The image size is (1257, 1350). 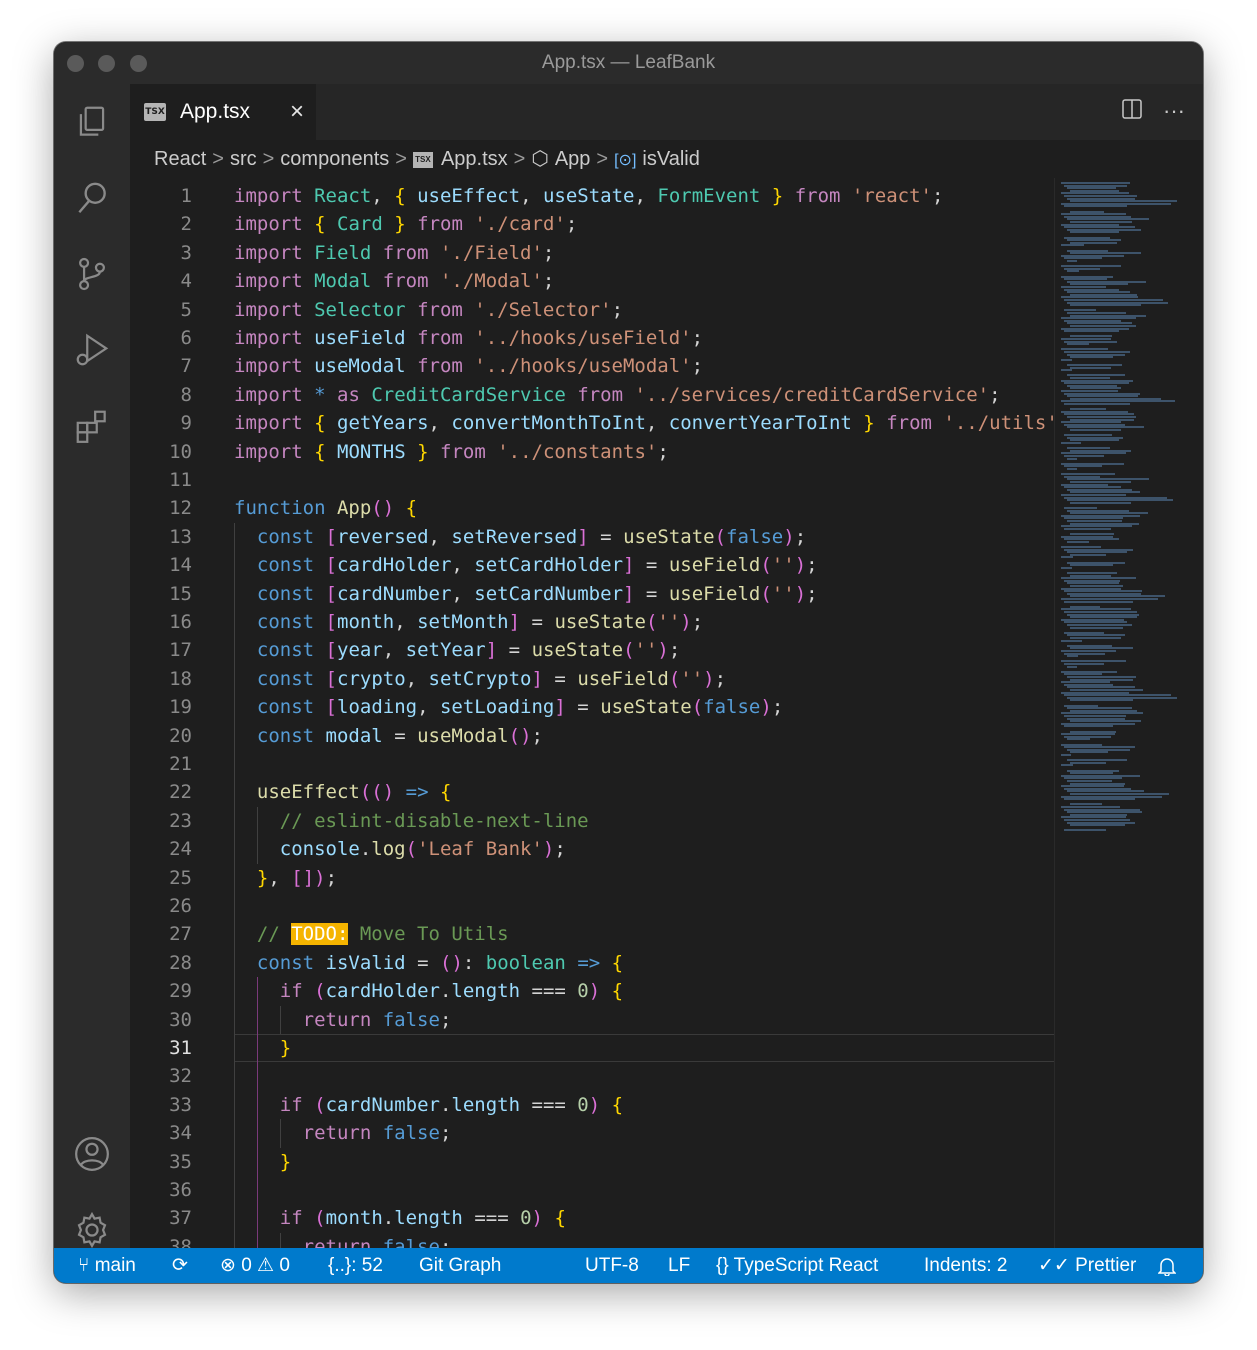 I want to click on code-line: 5 import Selector from './Selector';, so click(x=592, y=310).